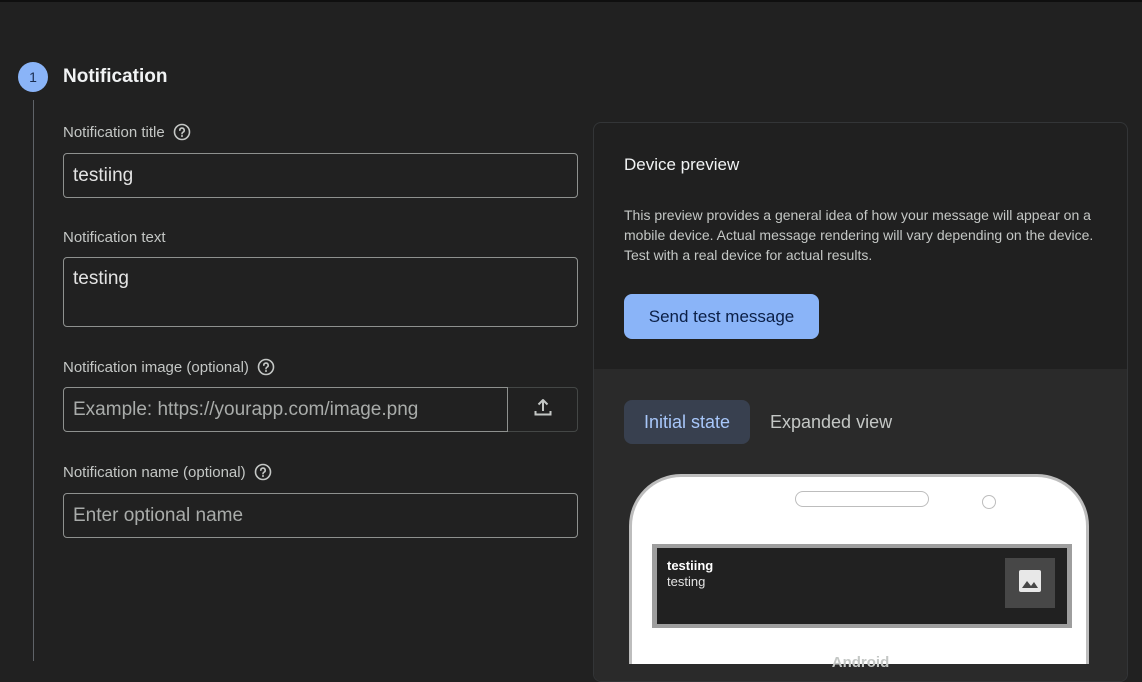 This screenshot has width=1142, height=682. What do you see at coordinates (721, 316) in the screenshot?
I see `send-test-message-button: Send test message` at bounding box center [721, 316].